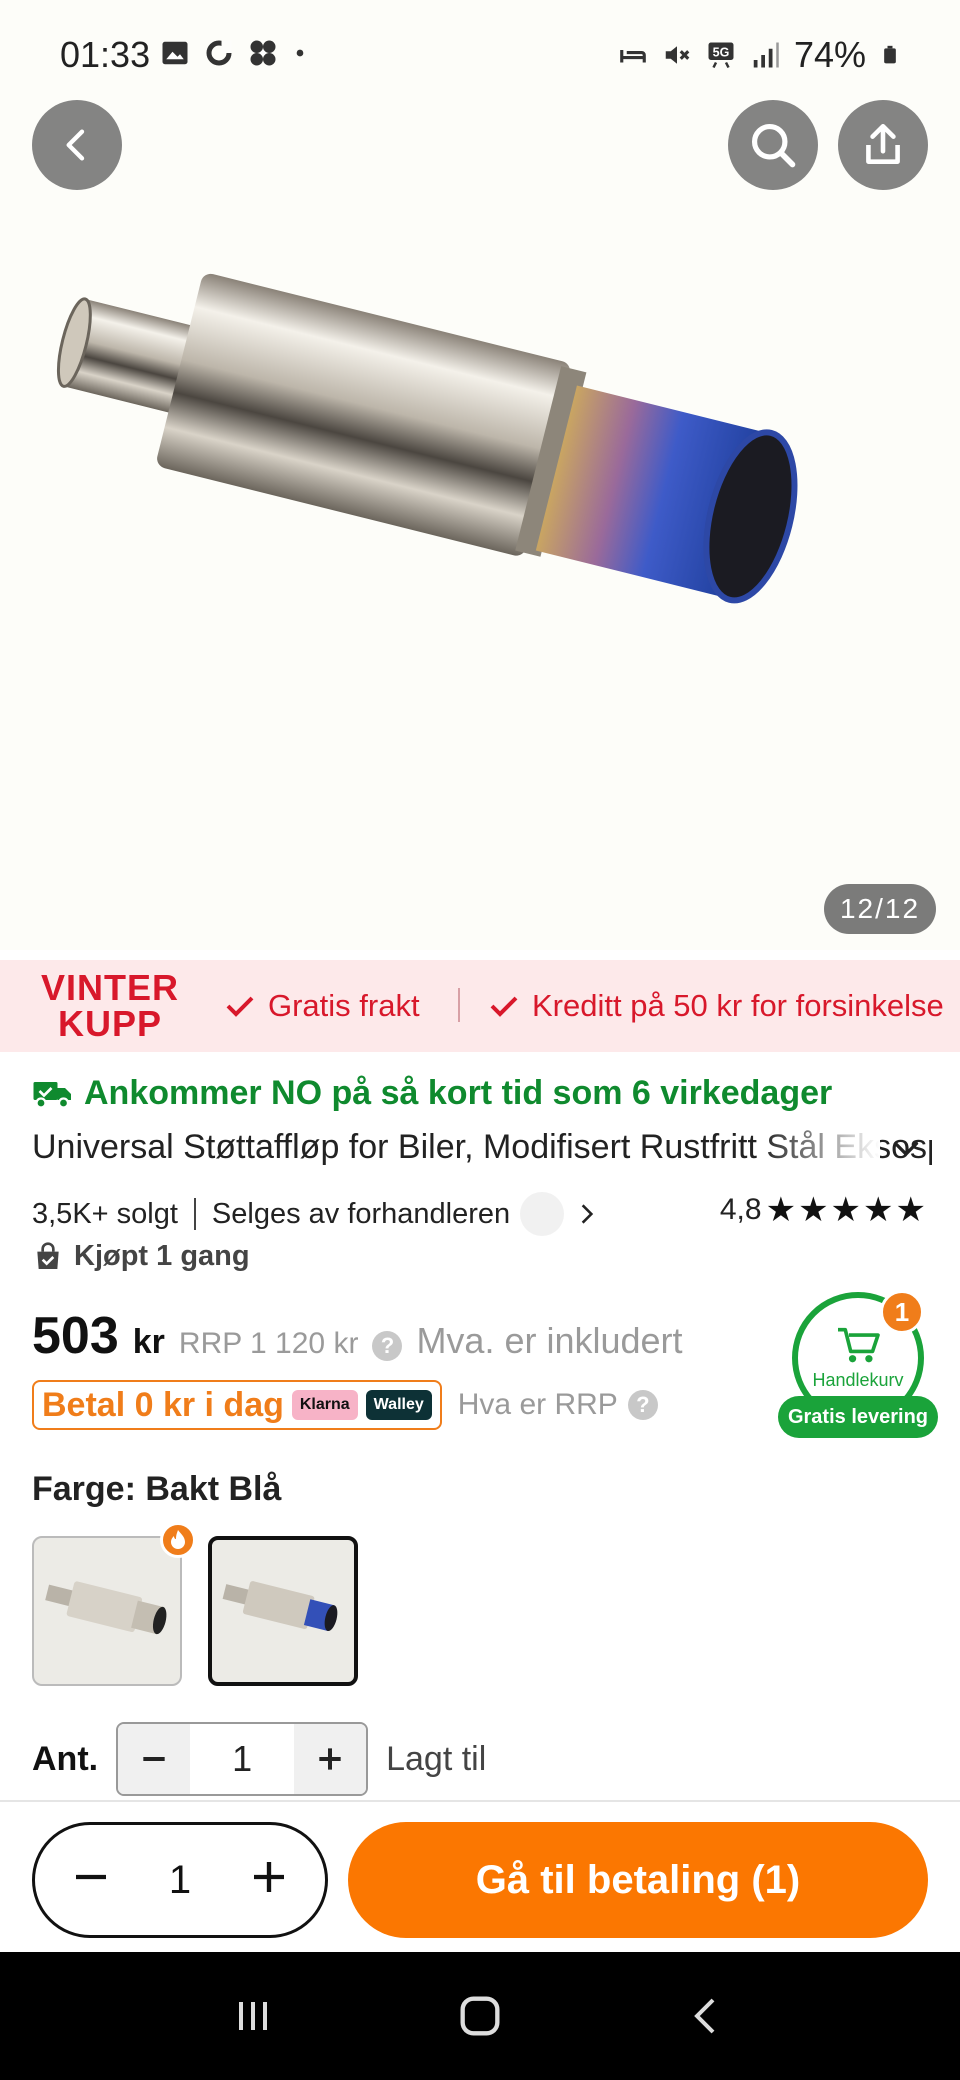  I want to click on system-nav-bar, so click(480, 2016).